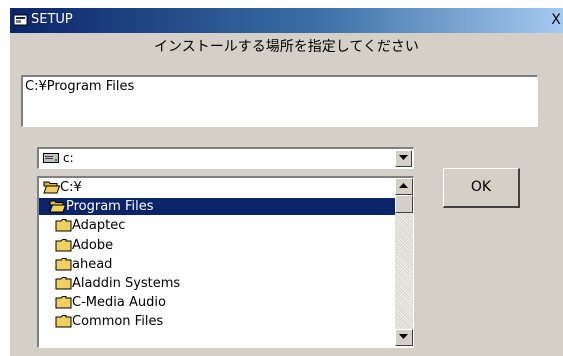 The height and width of the screenshot is (356, 563). What do you see at coordinates (286, 20) in the screenshot?
I see `title-bar: SETUP X` at bounding box center [286, 20].